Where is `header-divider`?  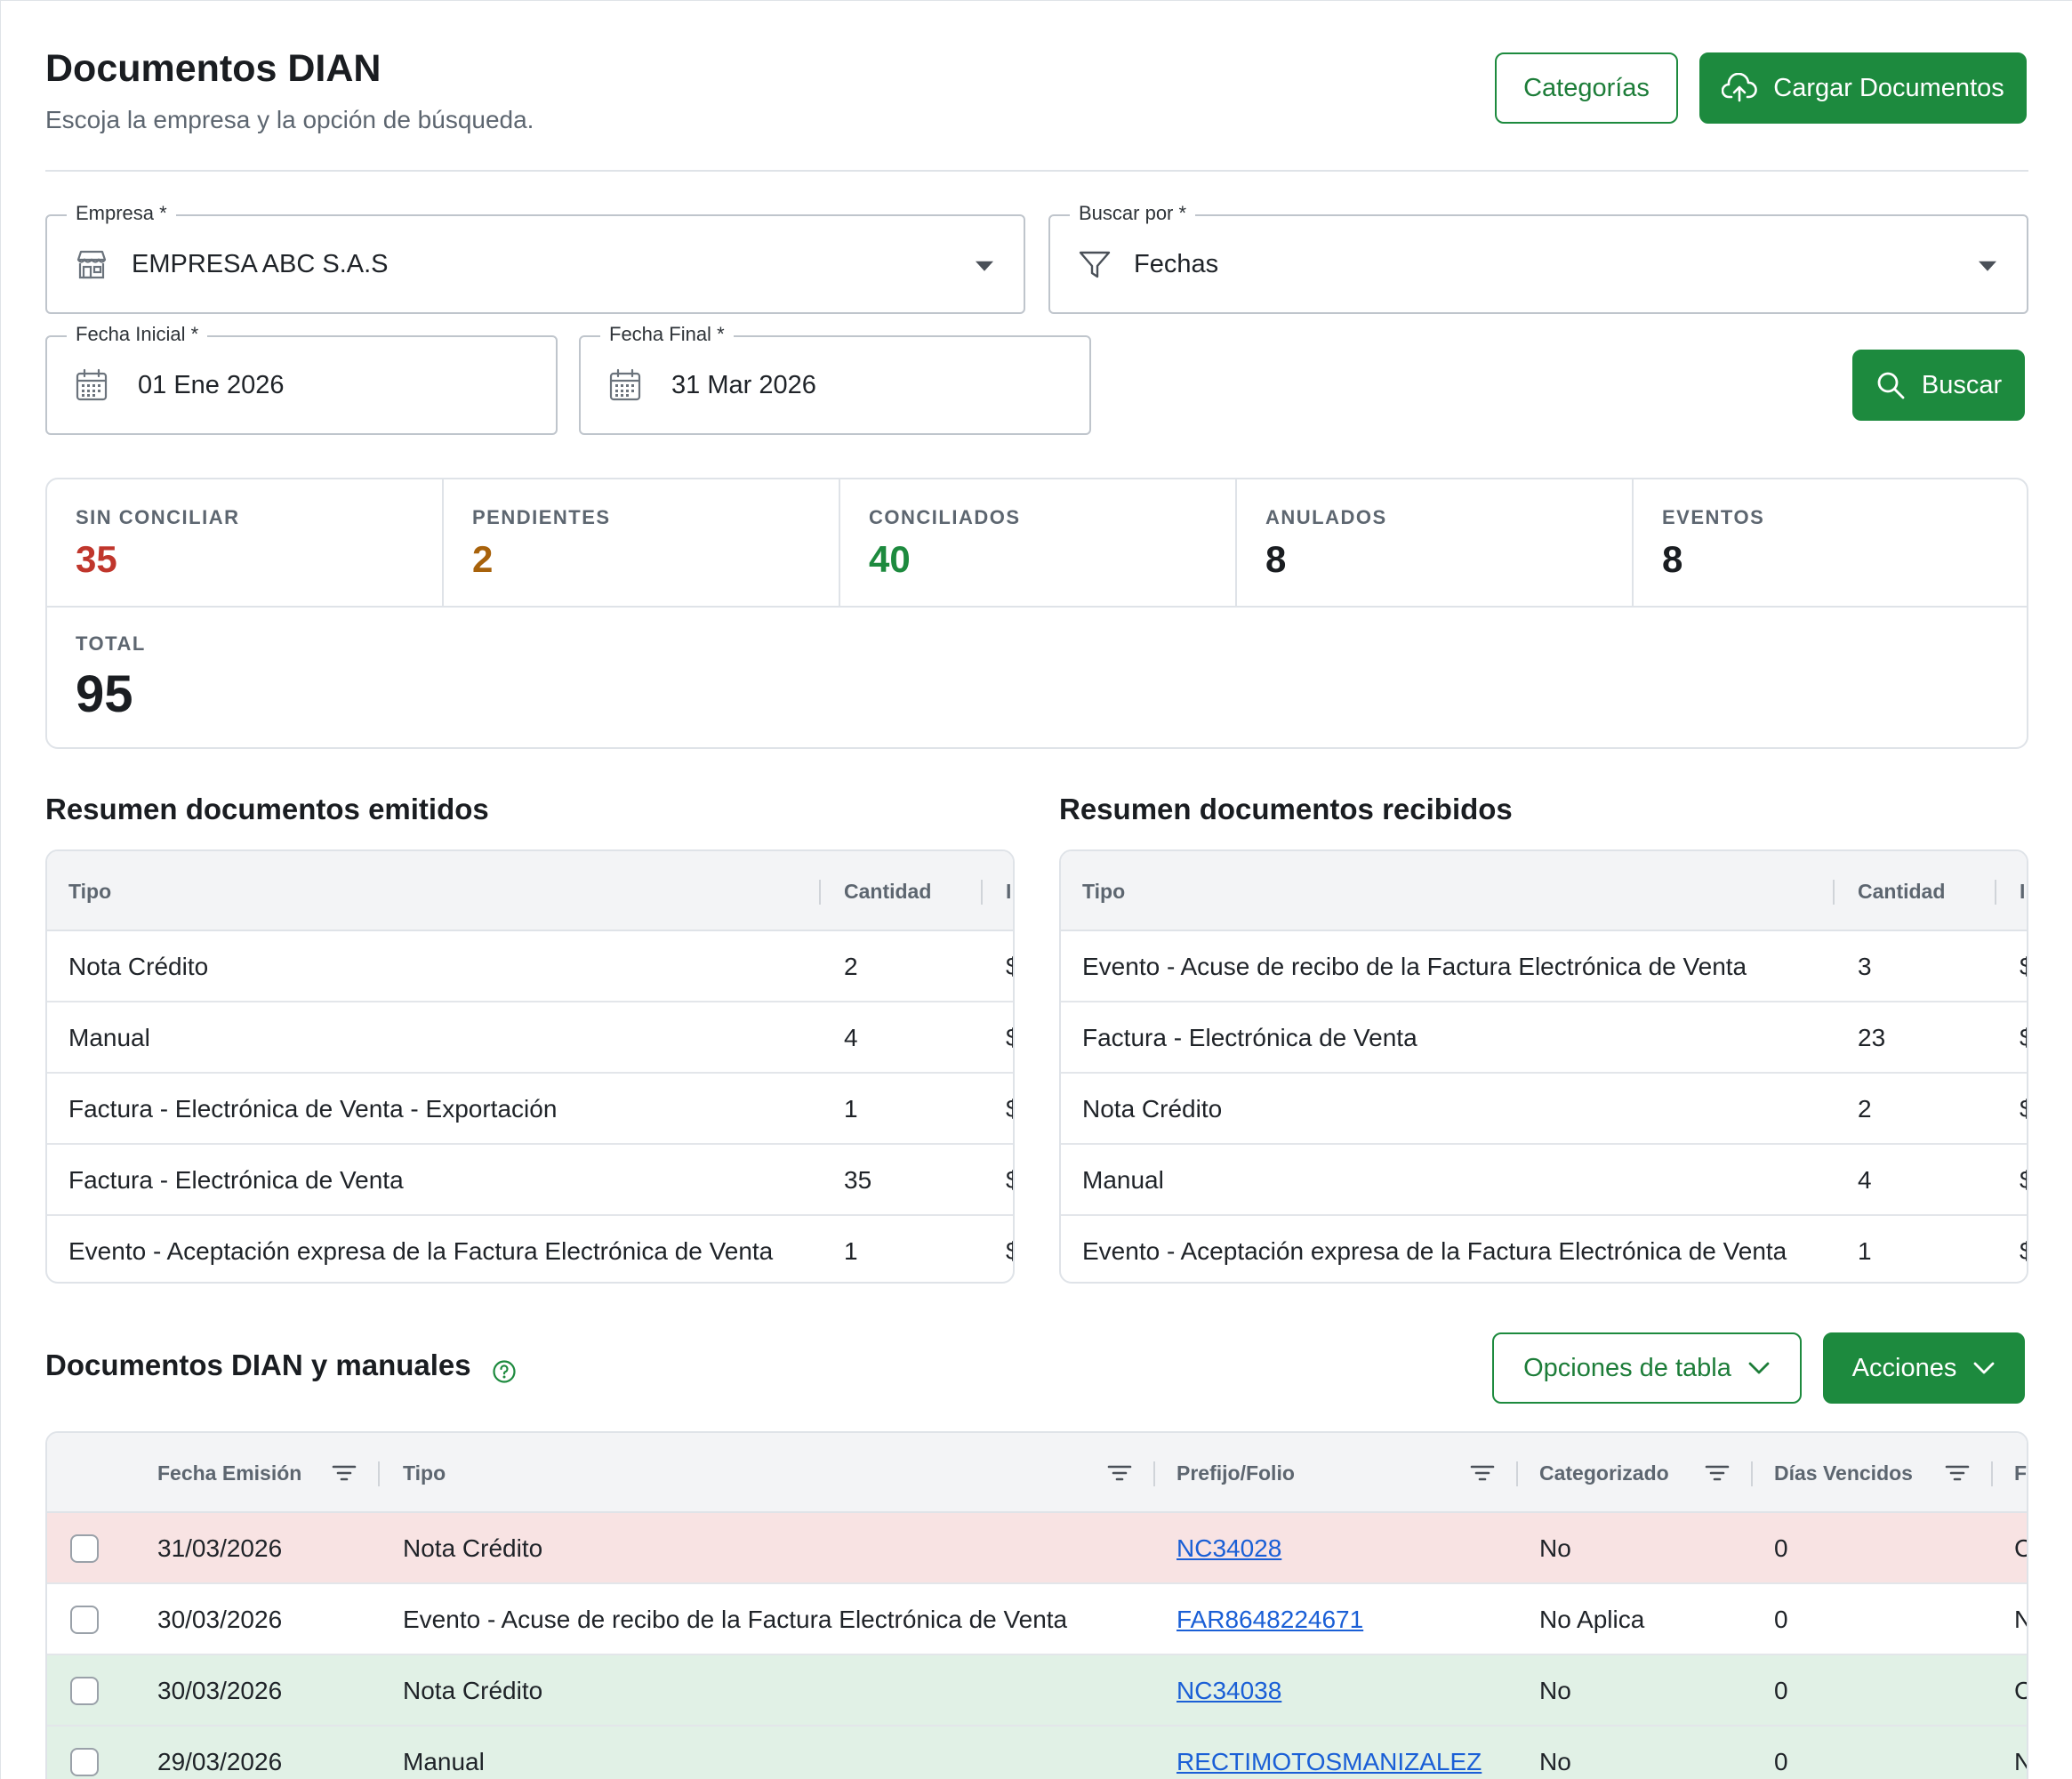
header-divider is located at coordinates (1036, 171).